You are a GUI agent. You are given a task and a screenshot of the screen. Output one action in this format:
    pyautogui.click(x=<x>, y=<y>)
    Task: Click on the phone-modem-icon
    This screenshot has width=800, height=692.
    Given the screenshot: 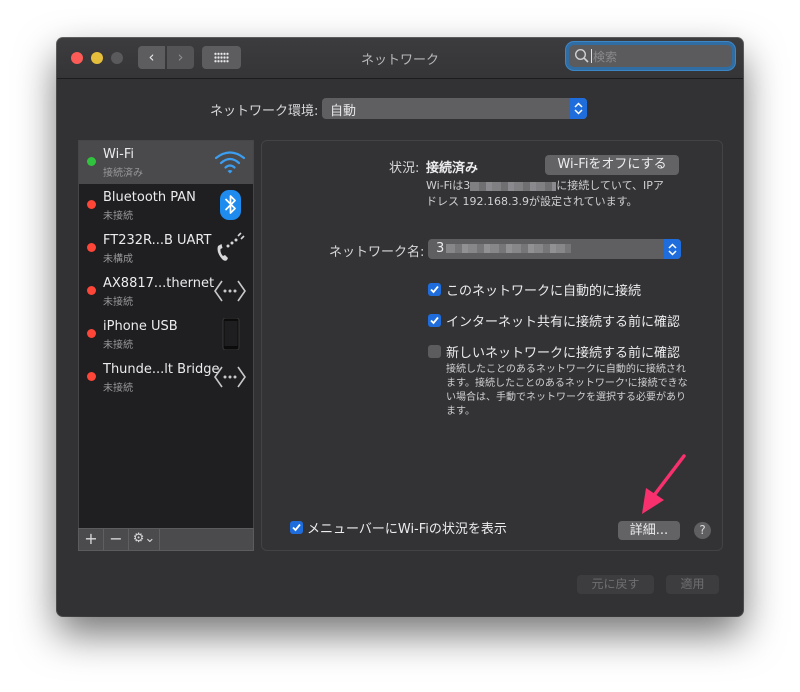 What is the action you would take?
    pyautogui.click(x=231, y=246)
    